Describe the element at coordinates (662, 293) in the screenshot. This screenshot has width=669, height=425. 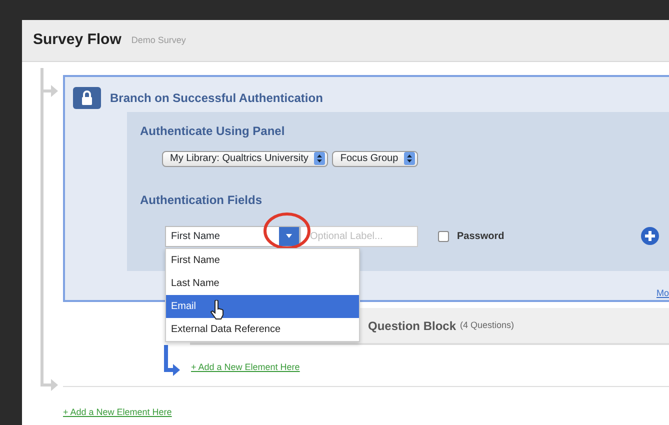
I see `more-link: Mo` at that location.